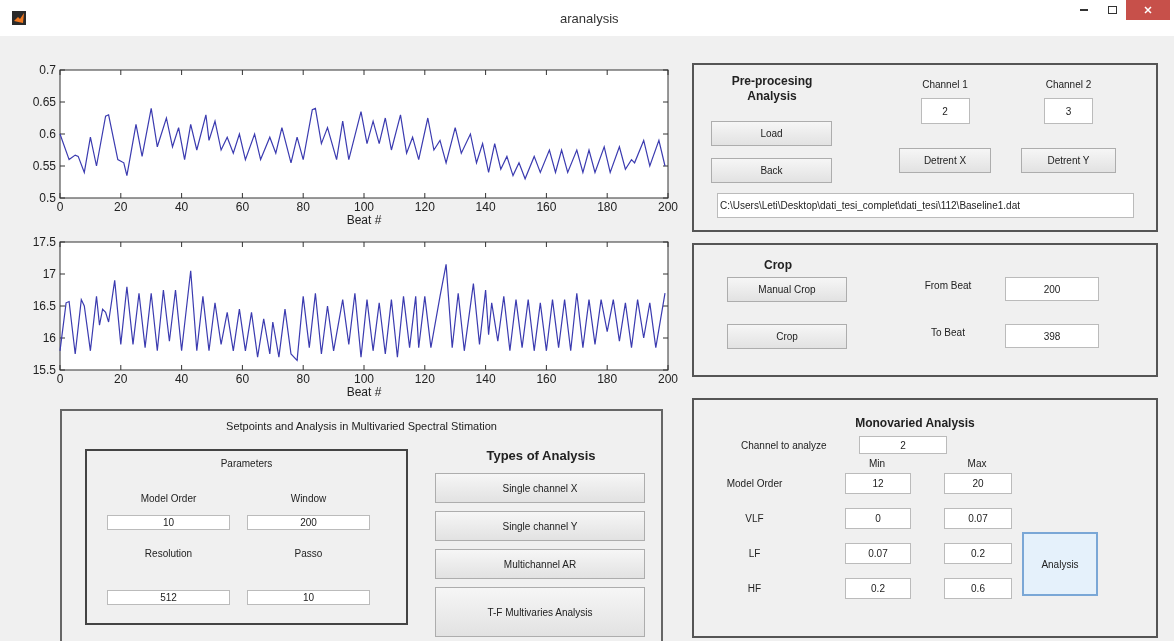 This screenshot has height=641, width=1174. Describe the element at coordinates (308, 498) in the screenshot. I see `field-label: Window` at that location.